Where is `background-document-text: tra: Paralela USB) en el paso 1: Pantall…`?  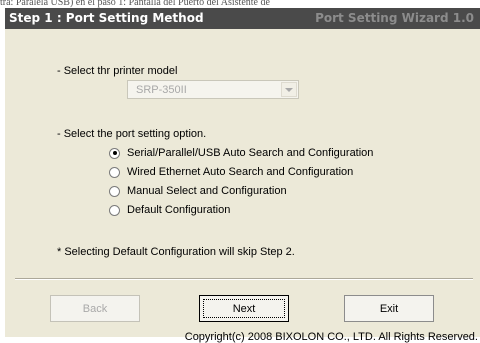 background-document-text: tra: Paralela USB) en el paso 1: Pantall… is located at coordinates (240, 4).